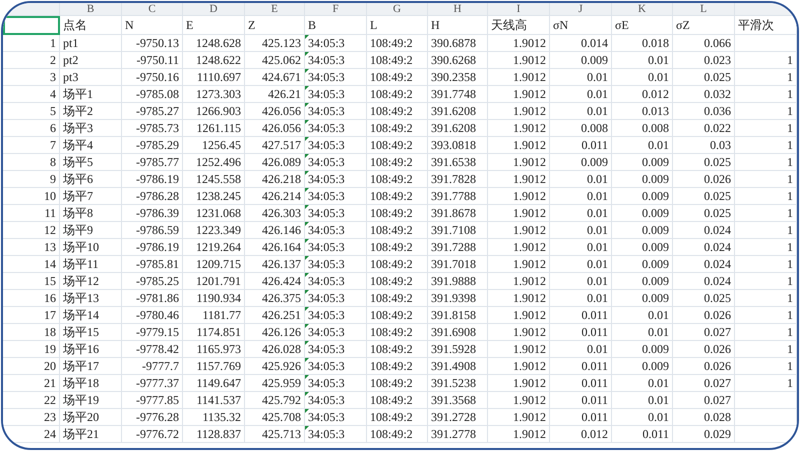 This screenshot has height=451, width=800. What do you see at coordinates (704, 9) in the screenshot?
I see `column-letter: L` at bounding box center [704, 9].